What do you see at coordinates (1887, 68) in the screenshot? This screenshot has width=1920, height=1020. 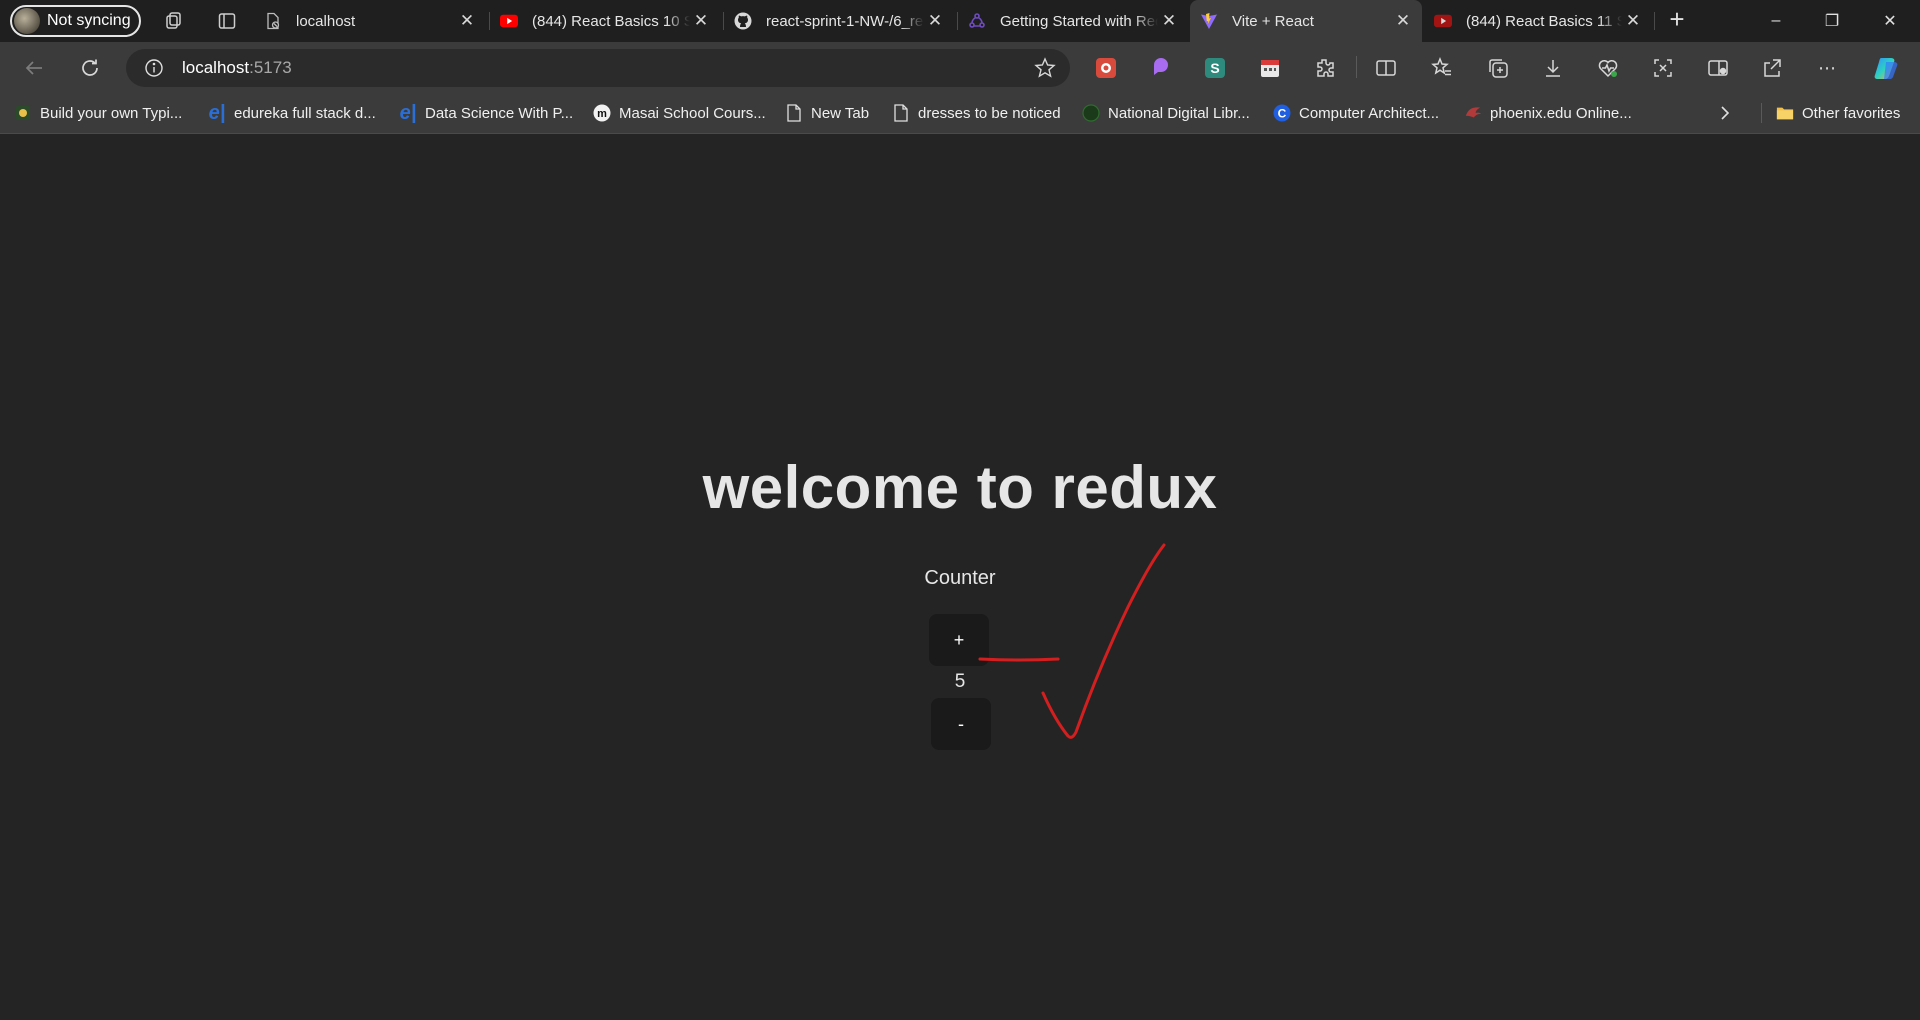 I see `copilot-icon` at bounding box center [1887, 68].